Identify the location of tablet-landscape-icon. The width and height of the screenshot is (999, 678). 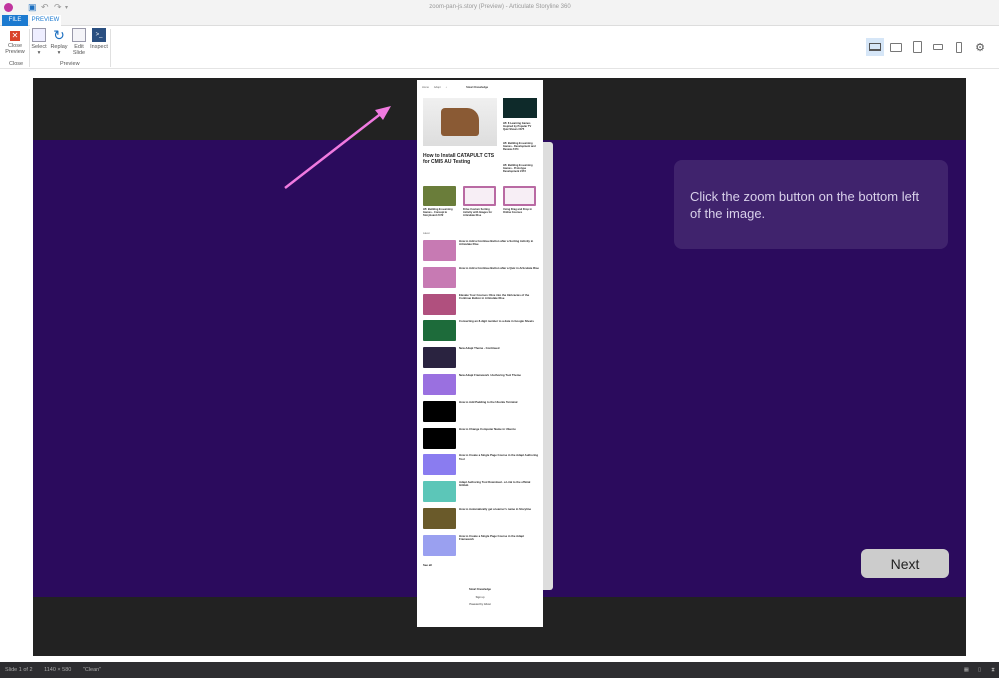
(896, 47).